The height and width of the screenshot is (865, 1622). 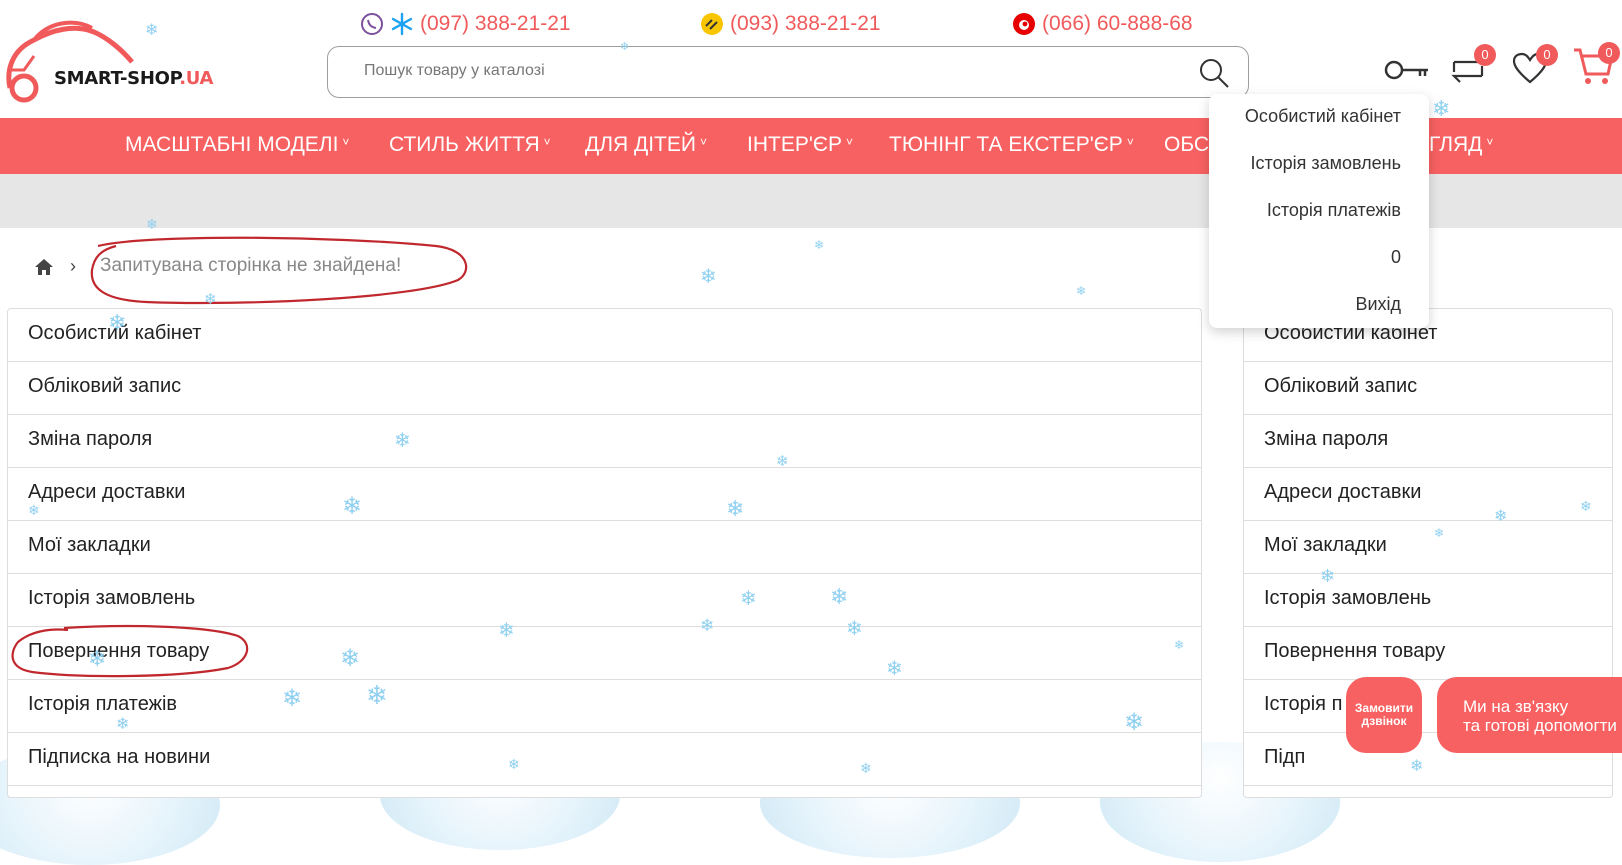 I want to click on side-menu-item: Історія замовлень, so click(x=1428, y=600).